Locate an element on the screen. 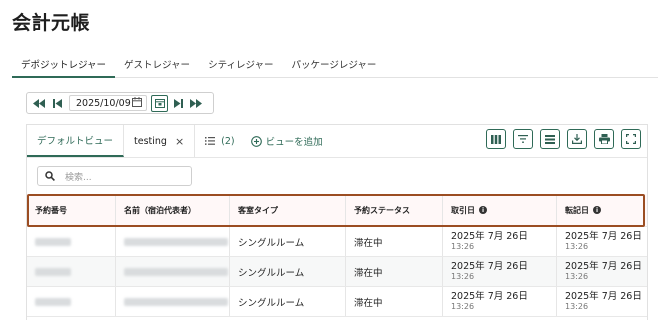 The height and width of the screenshot is (320, 670). print-button is located at coordinates (604, 139).